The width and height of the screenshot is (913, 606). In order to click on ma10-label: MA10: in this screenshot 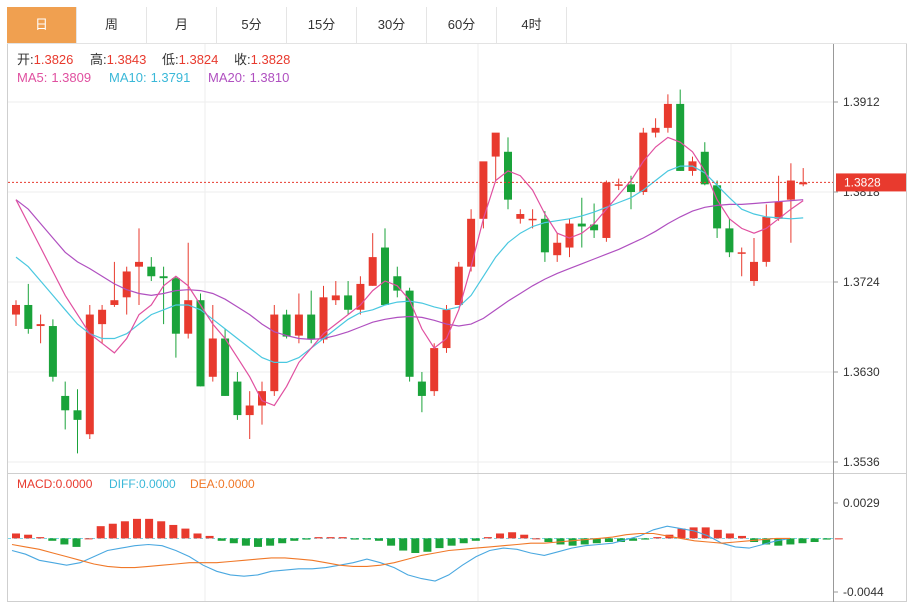, I will do `click(128, 77)`.